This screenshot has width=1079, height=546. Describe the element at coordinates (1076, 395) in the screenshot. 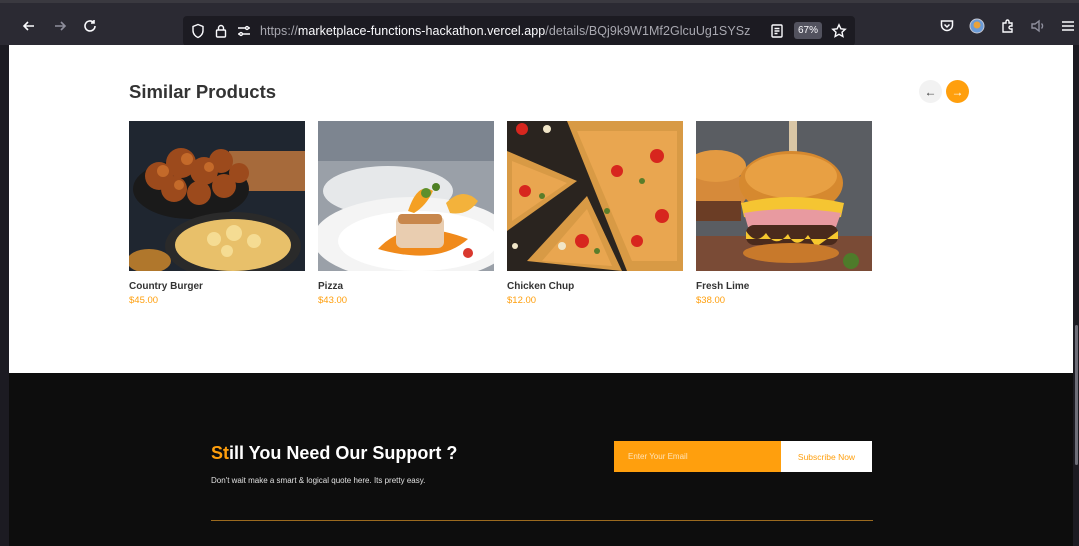

I see `scrollbar-thumb` at that location.